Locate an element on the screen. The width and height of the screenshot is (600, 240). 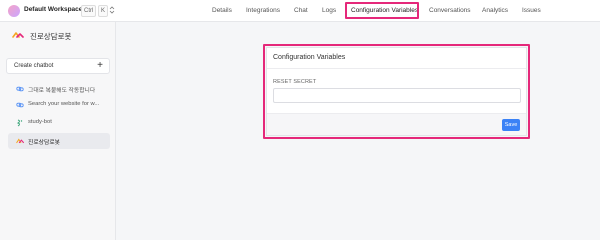
sidebar-item-0: 그대로 복붙해도 작동합니다 is located at coordinates (59, 89).